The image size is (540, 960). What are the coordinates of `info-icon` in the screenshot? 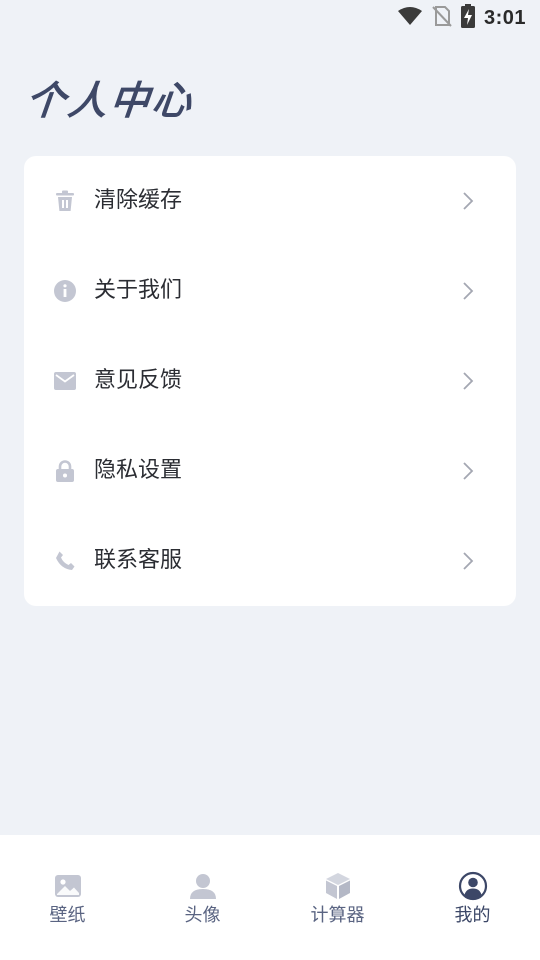 It's located at (65, 291).